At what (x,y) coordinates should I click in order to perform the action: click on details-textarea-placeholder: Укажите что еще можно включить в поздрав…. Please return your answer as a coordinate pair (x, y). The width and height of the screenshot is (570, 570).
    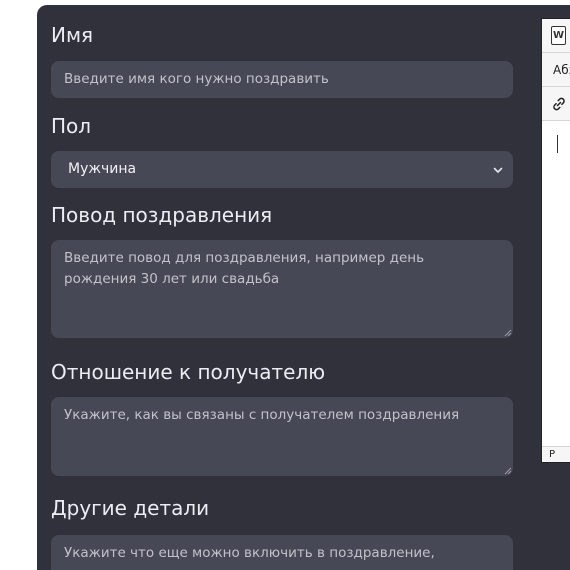
    Looking at the image, I should click on (249, 557).